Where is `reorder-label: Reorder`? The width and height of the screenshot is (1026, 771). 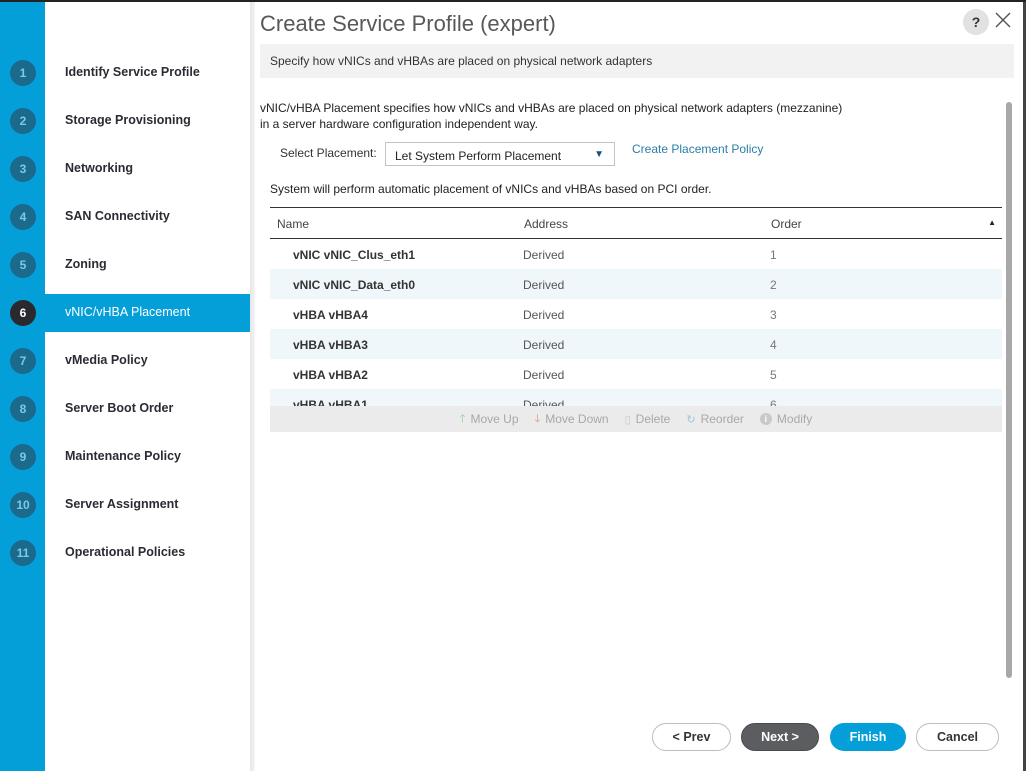 reorder-label: Reorder is located at coordinates (722, 419).